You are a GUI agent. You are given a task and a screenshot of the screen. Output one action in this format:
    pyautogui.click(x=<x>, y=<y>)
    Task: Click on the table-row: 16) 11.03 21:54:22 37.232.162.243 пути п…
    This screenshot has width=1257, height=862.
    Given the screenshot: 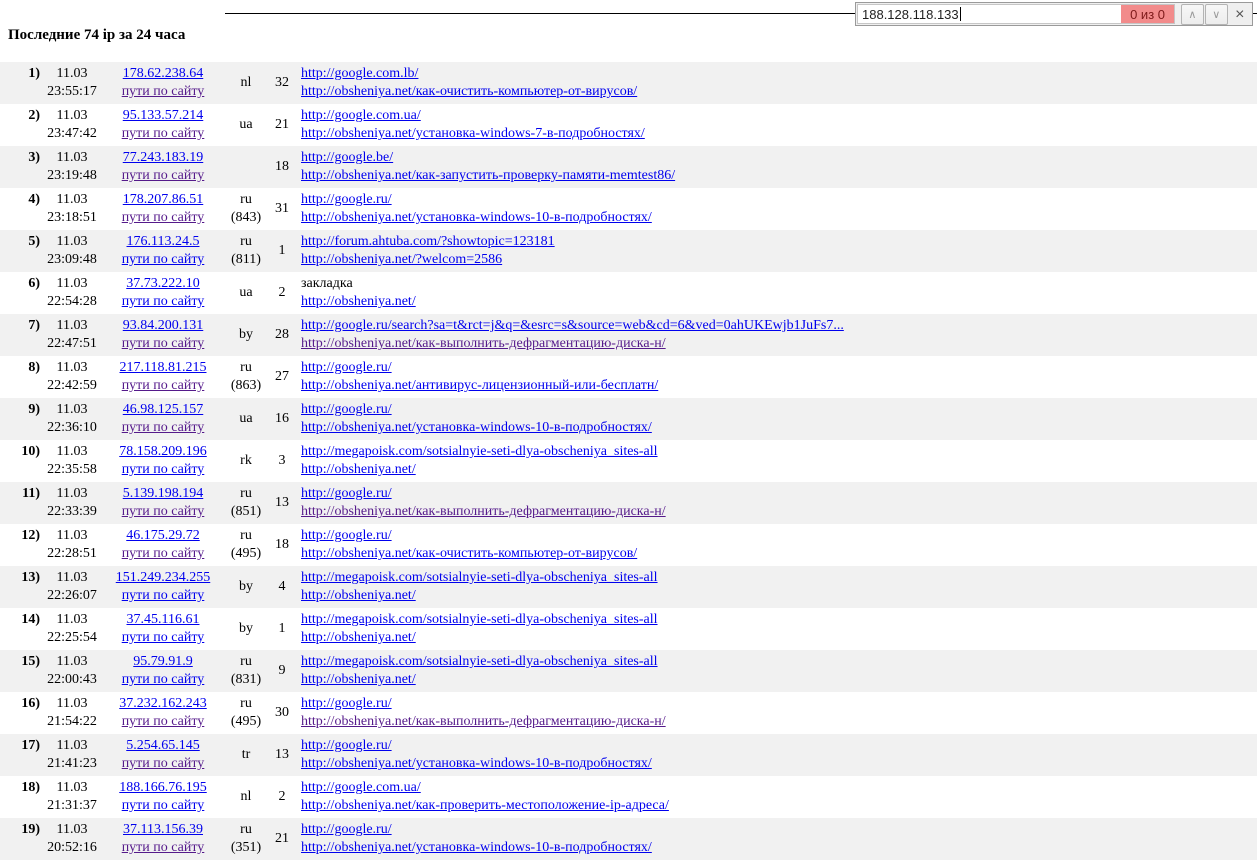 What is the action you would take?
    pyautogui.click(x=628, y=713)
    